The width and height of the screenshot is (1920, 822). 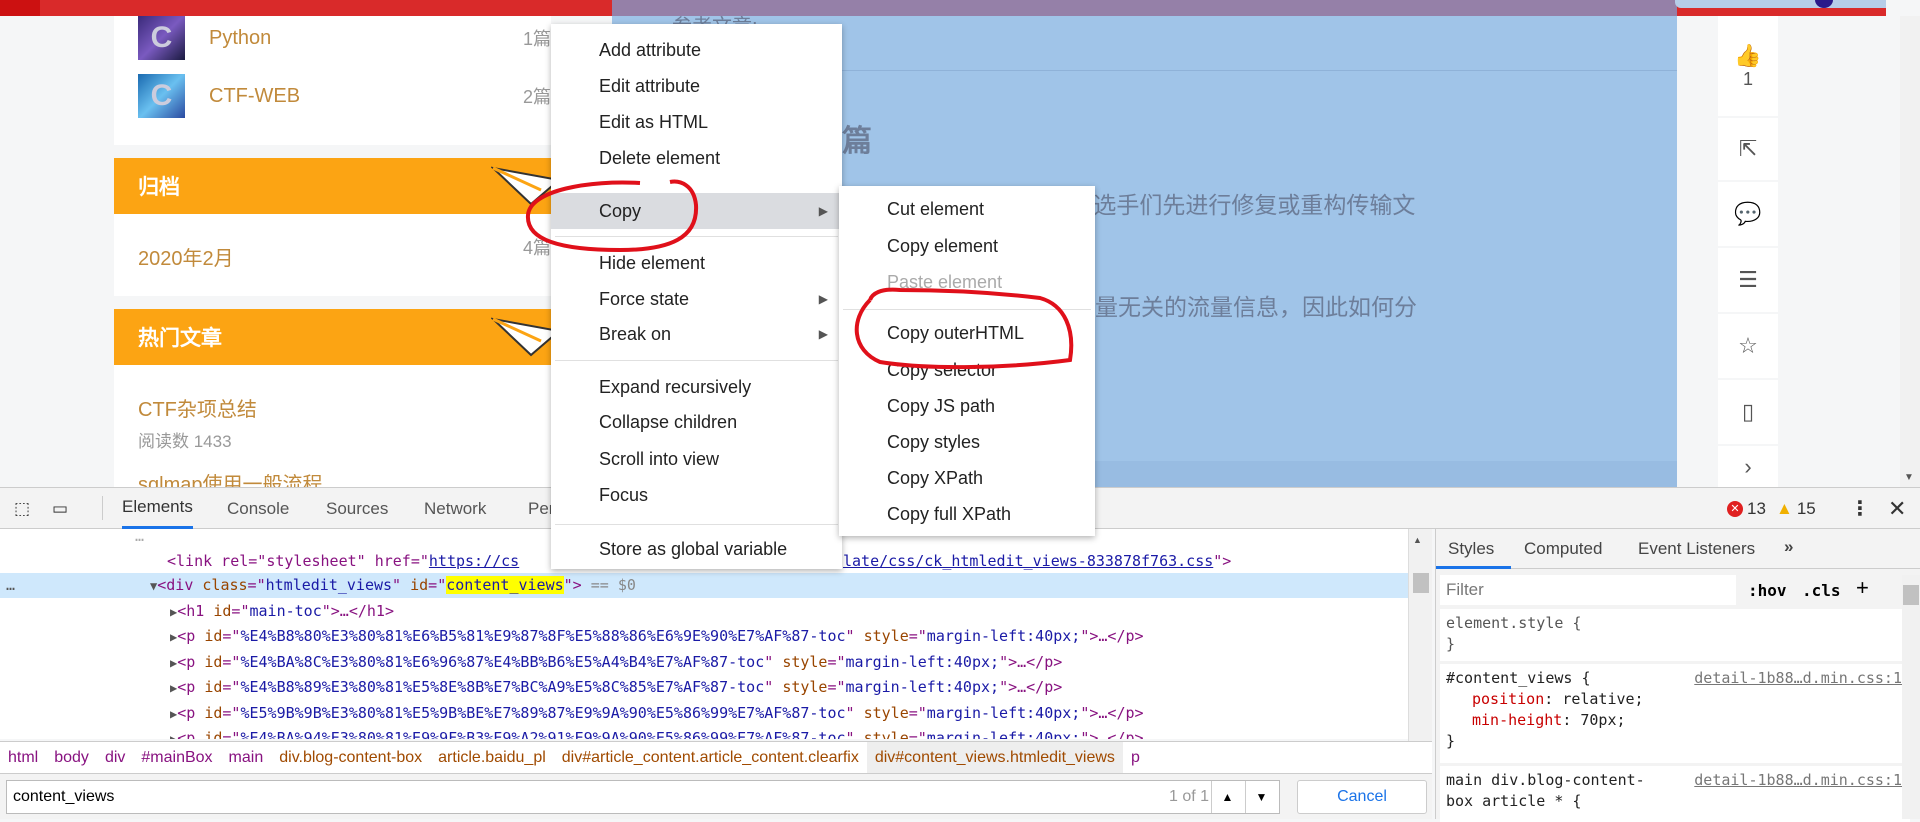 I want to click on like-button: 👍 1, so click(x=1748, y=66).